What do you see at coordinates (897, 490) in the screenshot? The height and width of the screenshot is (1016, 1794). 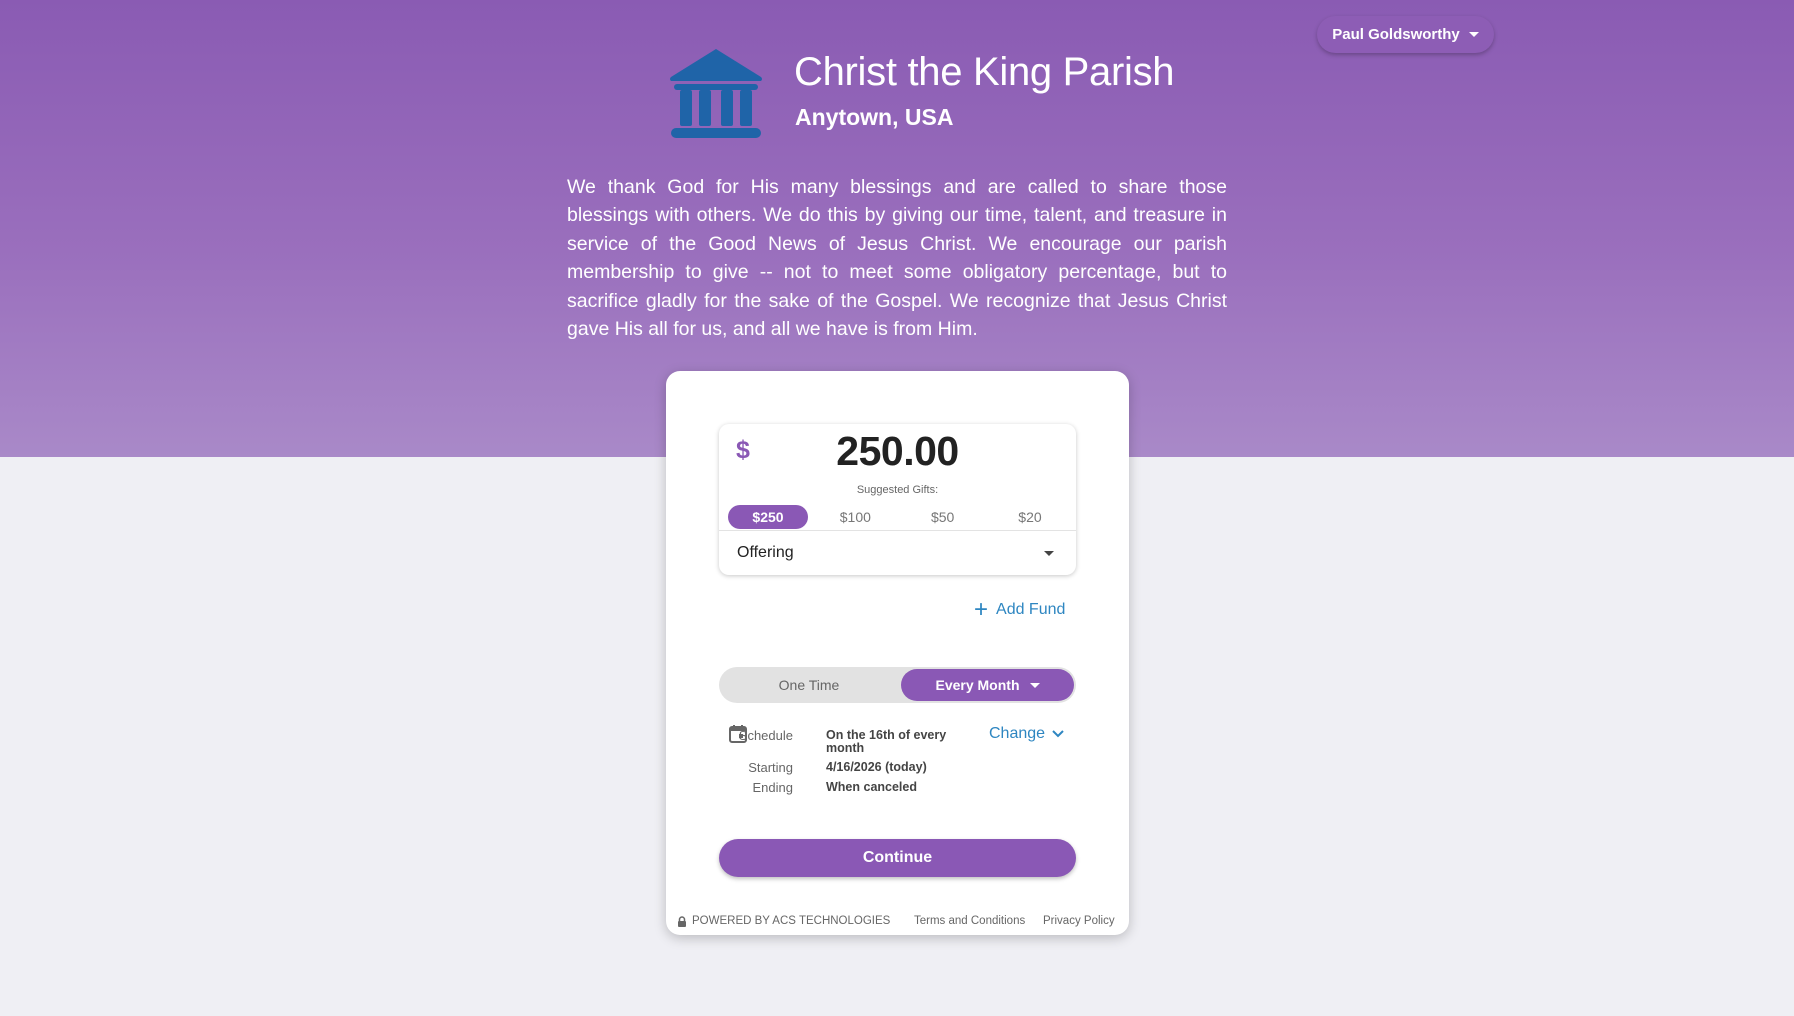 I see `suggested-gifts-label: Suggested Gifts:` at bounding box center [897, 490].